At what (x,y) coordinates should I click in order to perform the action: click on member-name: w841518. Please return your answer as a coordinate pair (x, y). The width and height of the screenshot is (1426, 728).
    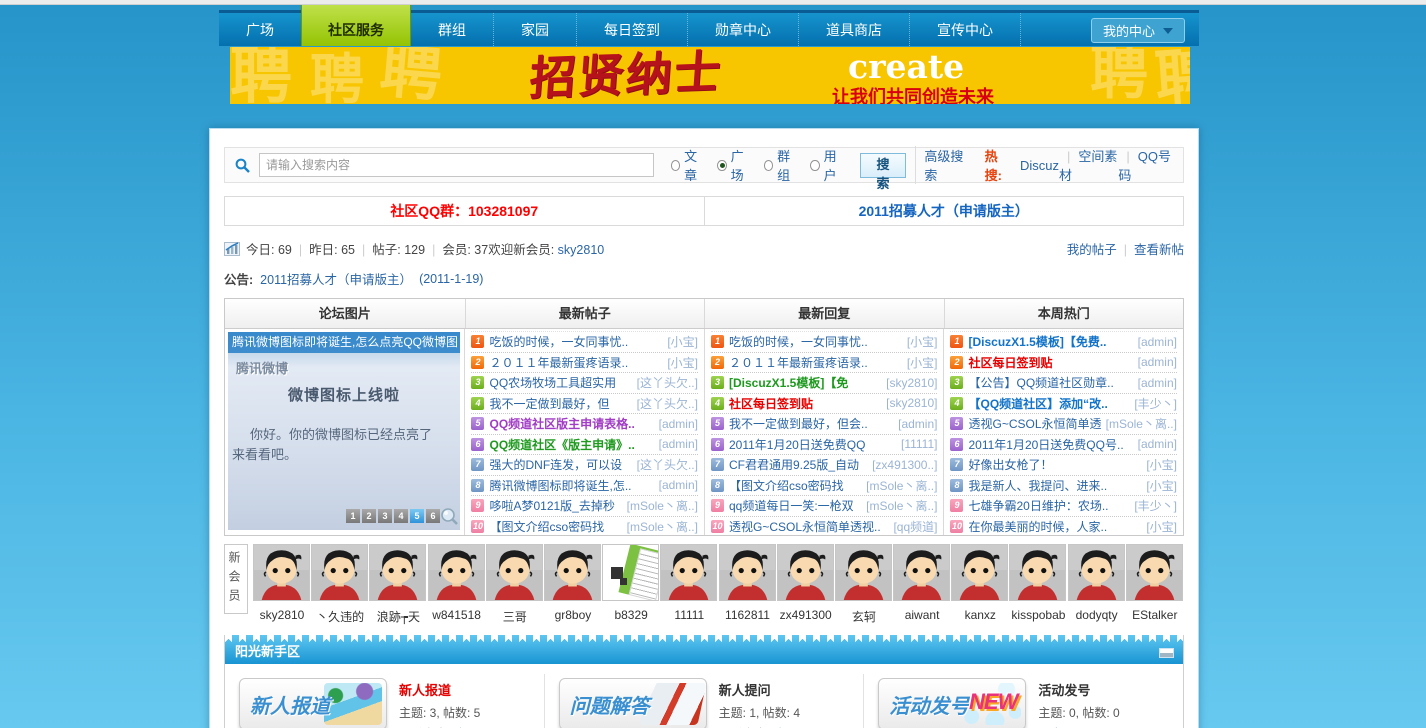
    Looking at the image, I should click on (457, 615).